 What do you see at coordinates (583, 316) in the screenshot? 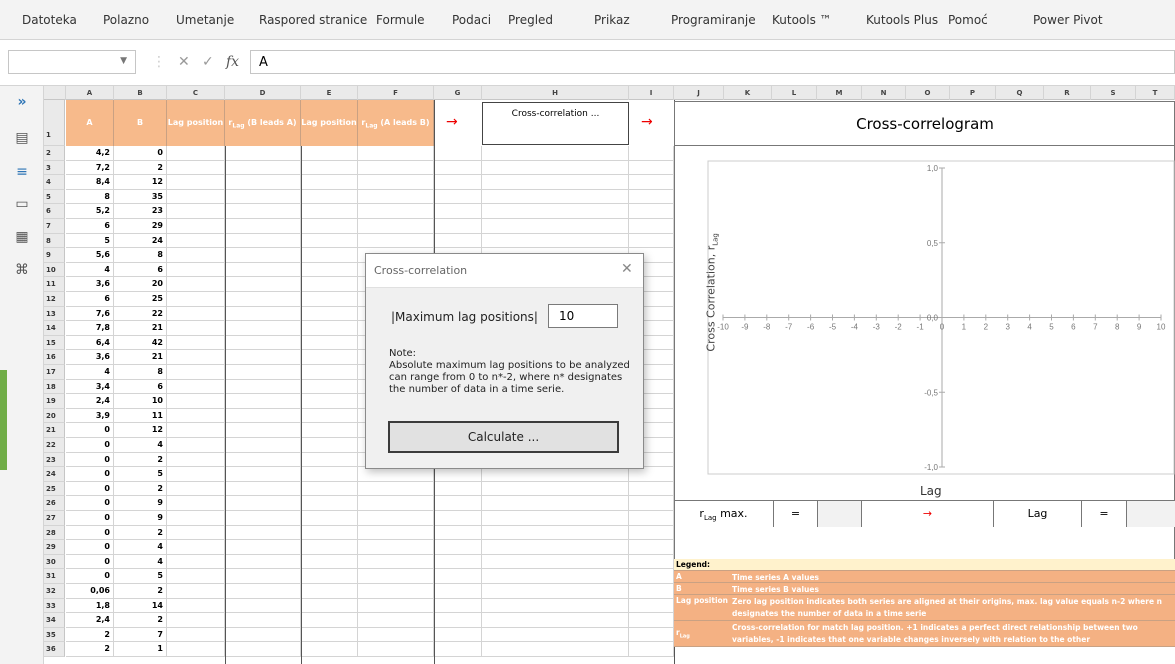
I see `max-lag-input` at bounding box center [583, 316].